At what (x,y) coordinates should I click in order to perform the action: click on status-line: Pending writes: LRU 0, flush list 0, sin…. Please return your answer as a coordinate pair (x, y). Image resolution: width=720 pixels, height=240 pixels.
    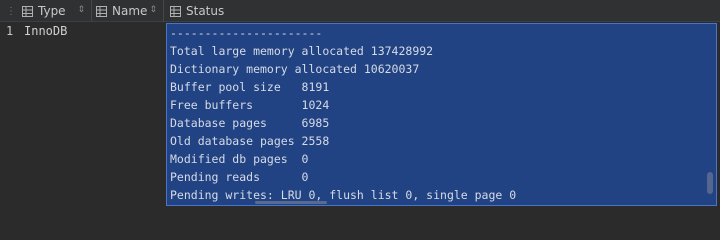
    Looking at the image, I should click on (343, 195).